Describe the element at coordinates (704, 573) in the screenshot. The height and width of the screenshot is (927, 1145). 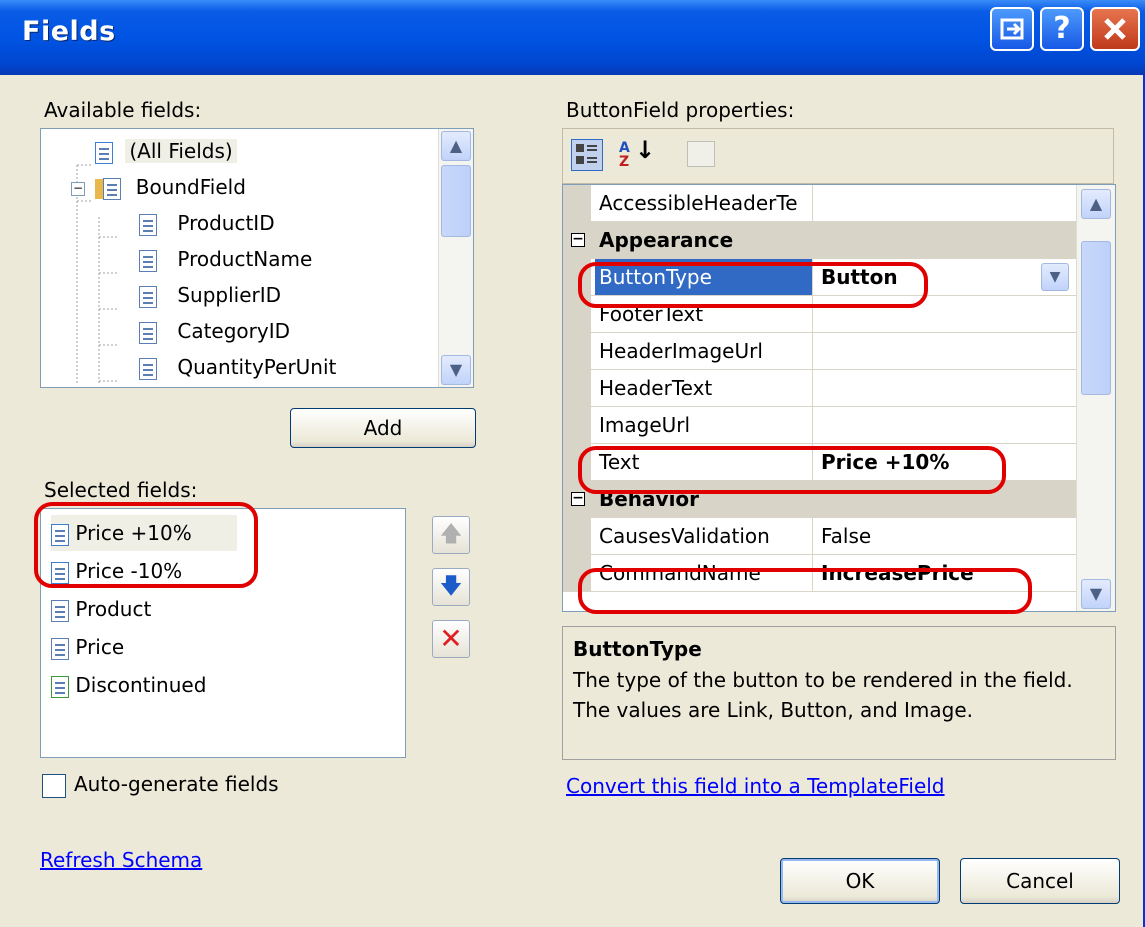
I see `prop-name: CommandName` at that location.